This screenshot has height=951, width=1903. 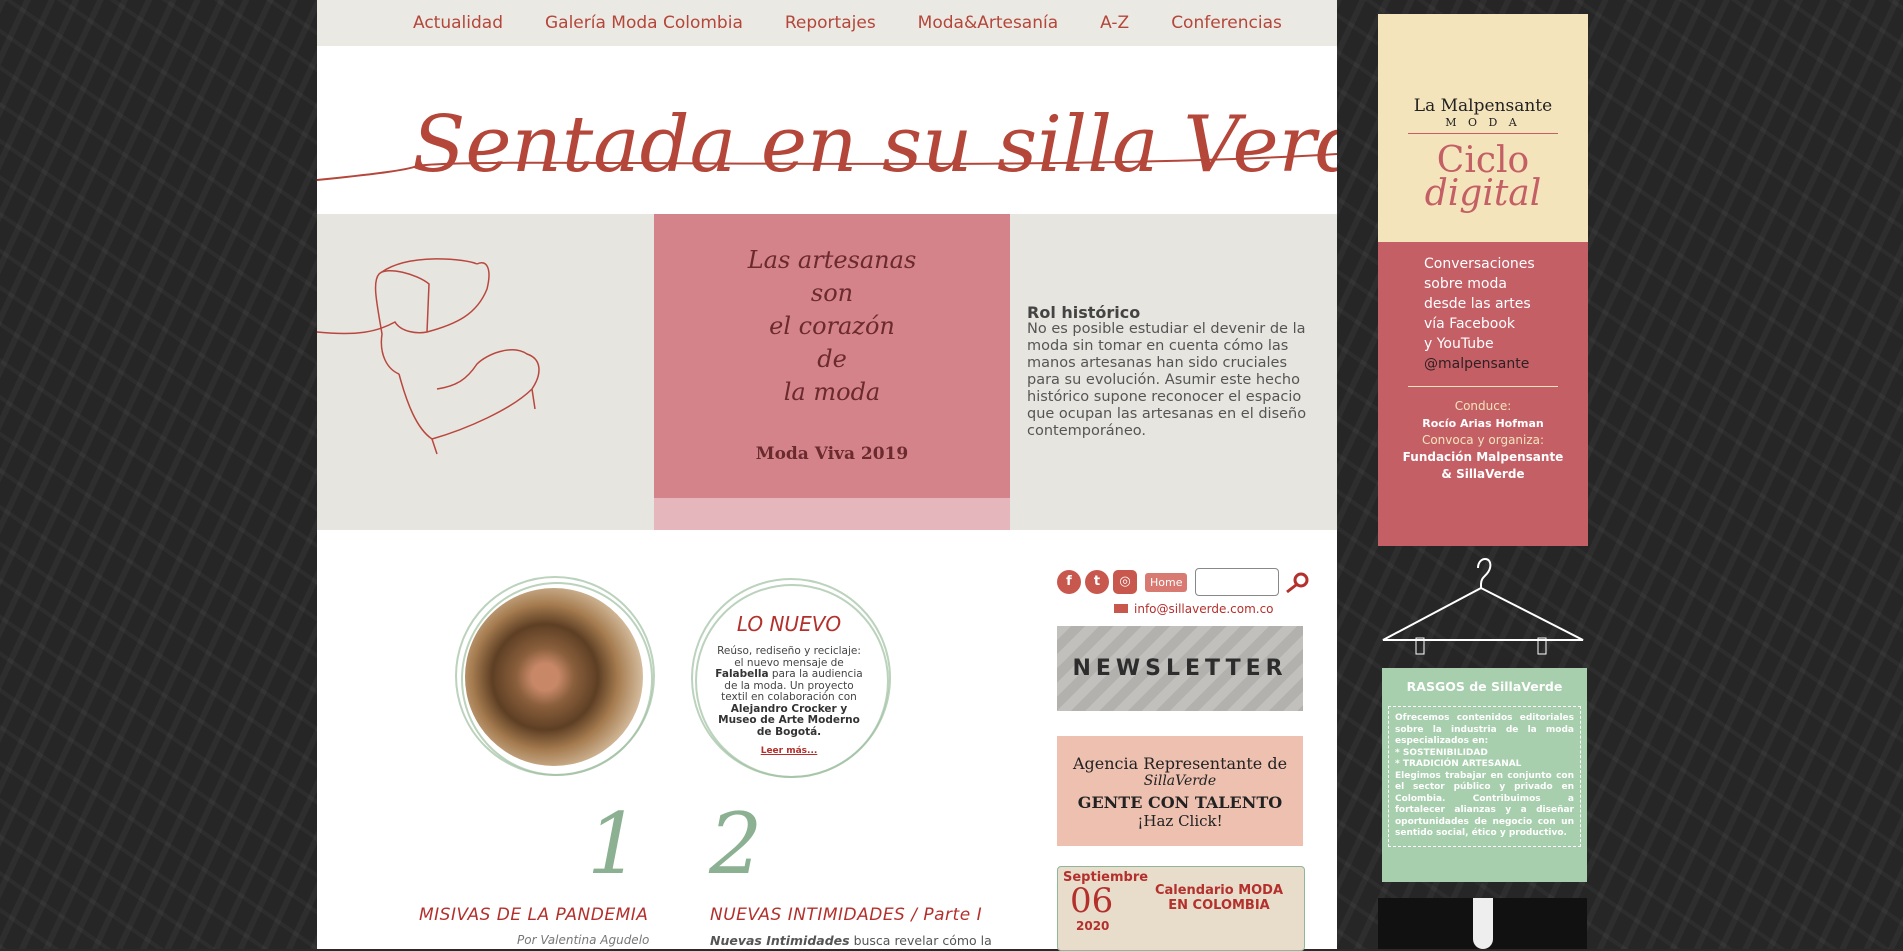 What do you see at coordinates (1097, 582) in the screenshot?
I see `twitter-icon: t` at bounding box center [1097, 582].